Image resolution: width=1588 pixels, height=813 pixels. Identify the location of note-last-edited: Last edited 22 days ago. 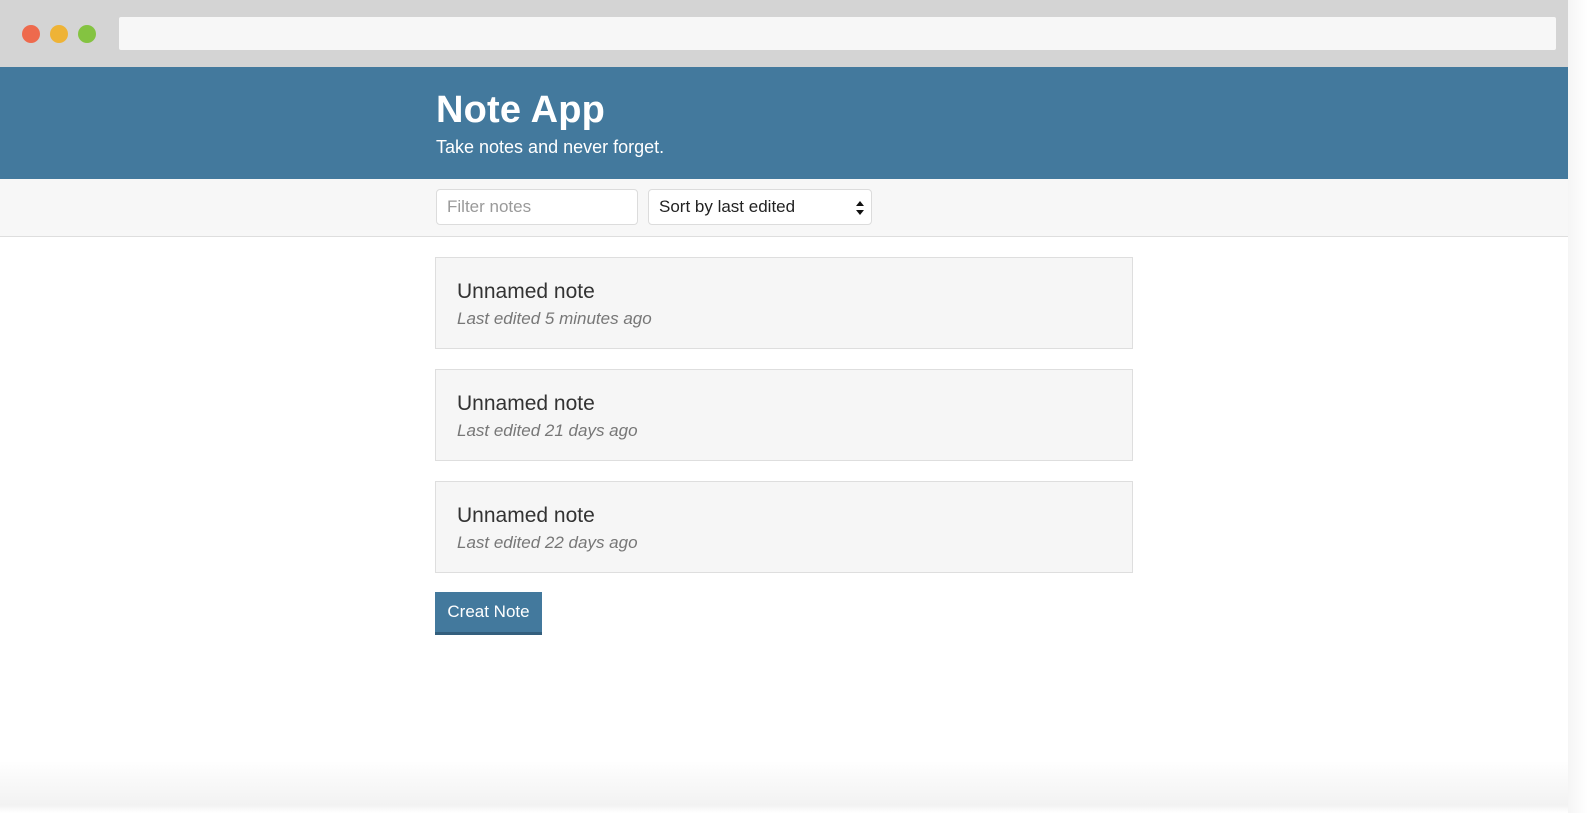
(547, 542).